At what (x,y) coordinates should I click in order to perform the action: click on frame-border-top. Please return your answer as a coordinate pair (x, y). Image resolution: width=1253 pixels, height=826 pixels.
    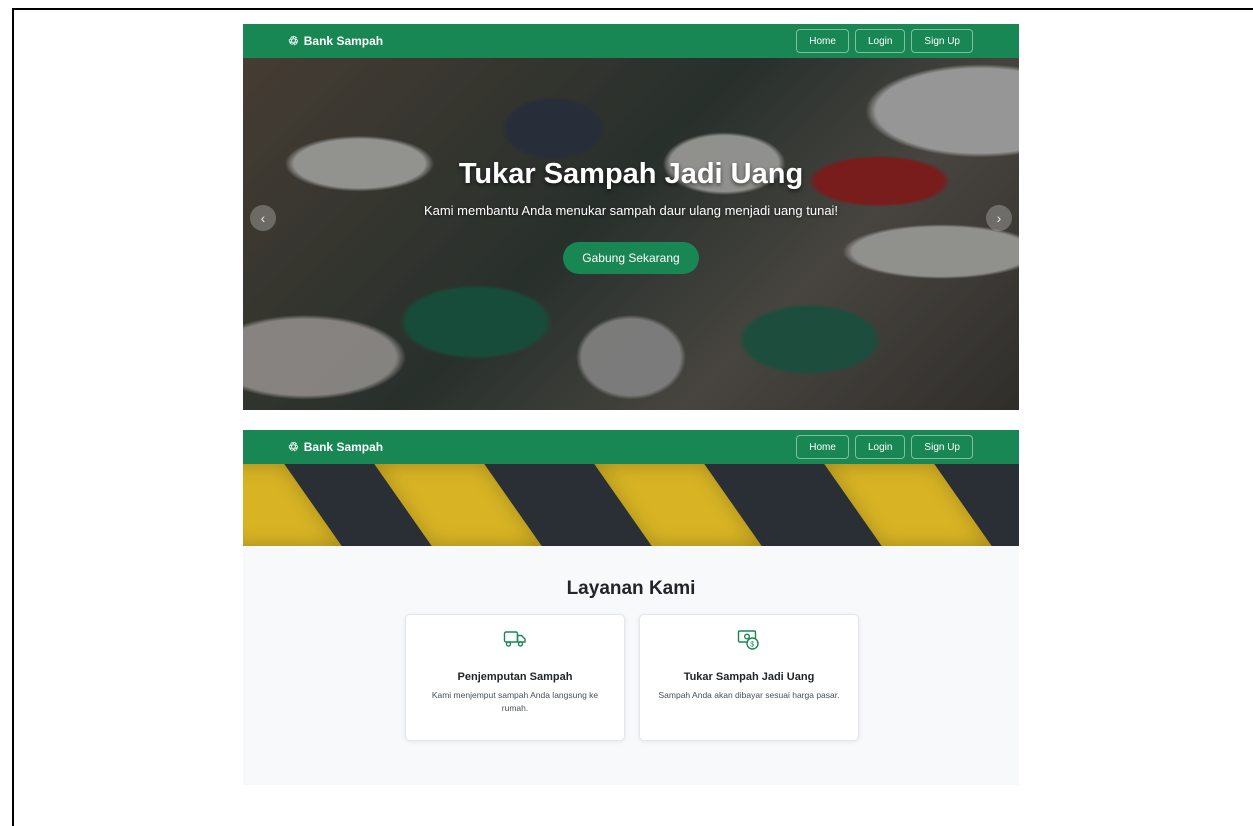
    Looking at the image, I should click on (632, 9).